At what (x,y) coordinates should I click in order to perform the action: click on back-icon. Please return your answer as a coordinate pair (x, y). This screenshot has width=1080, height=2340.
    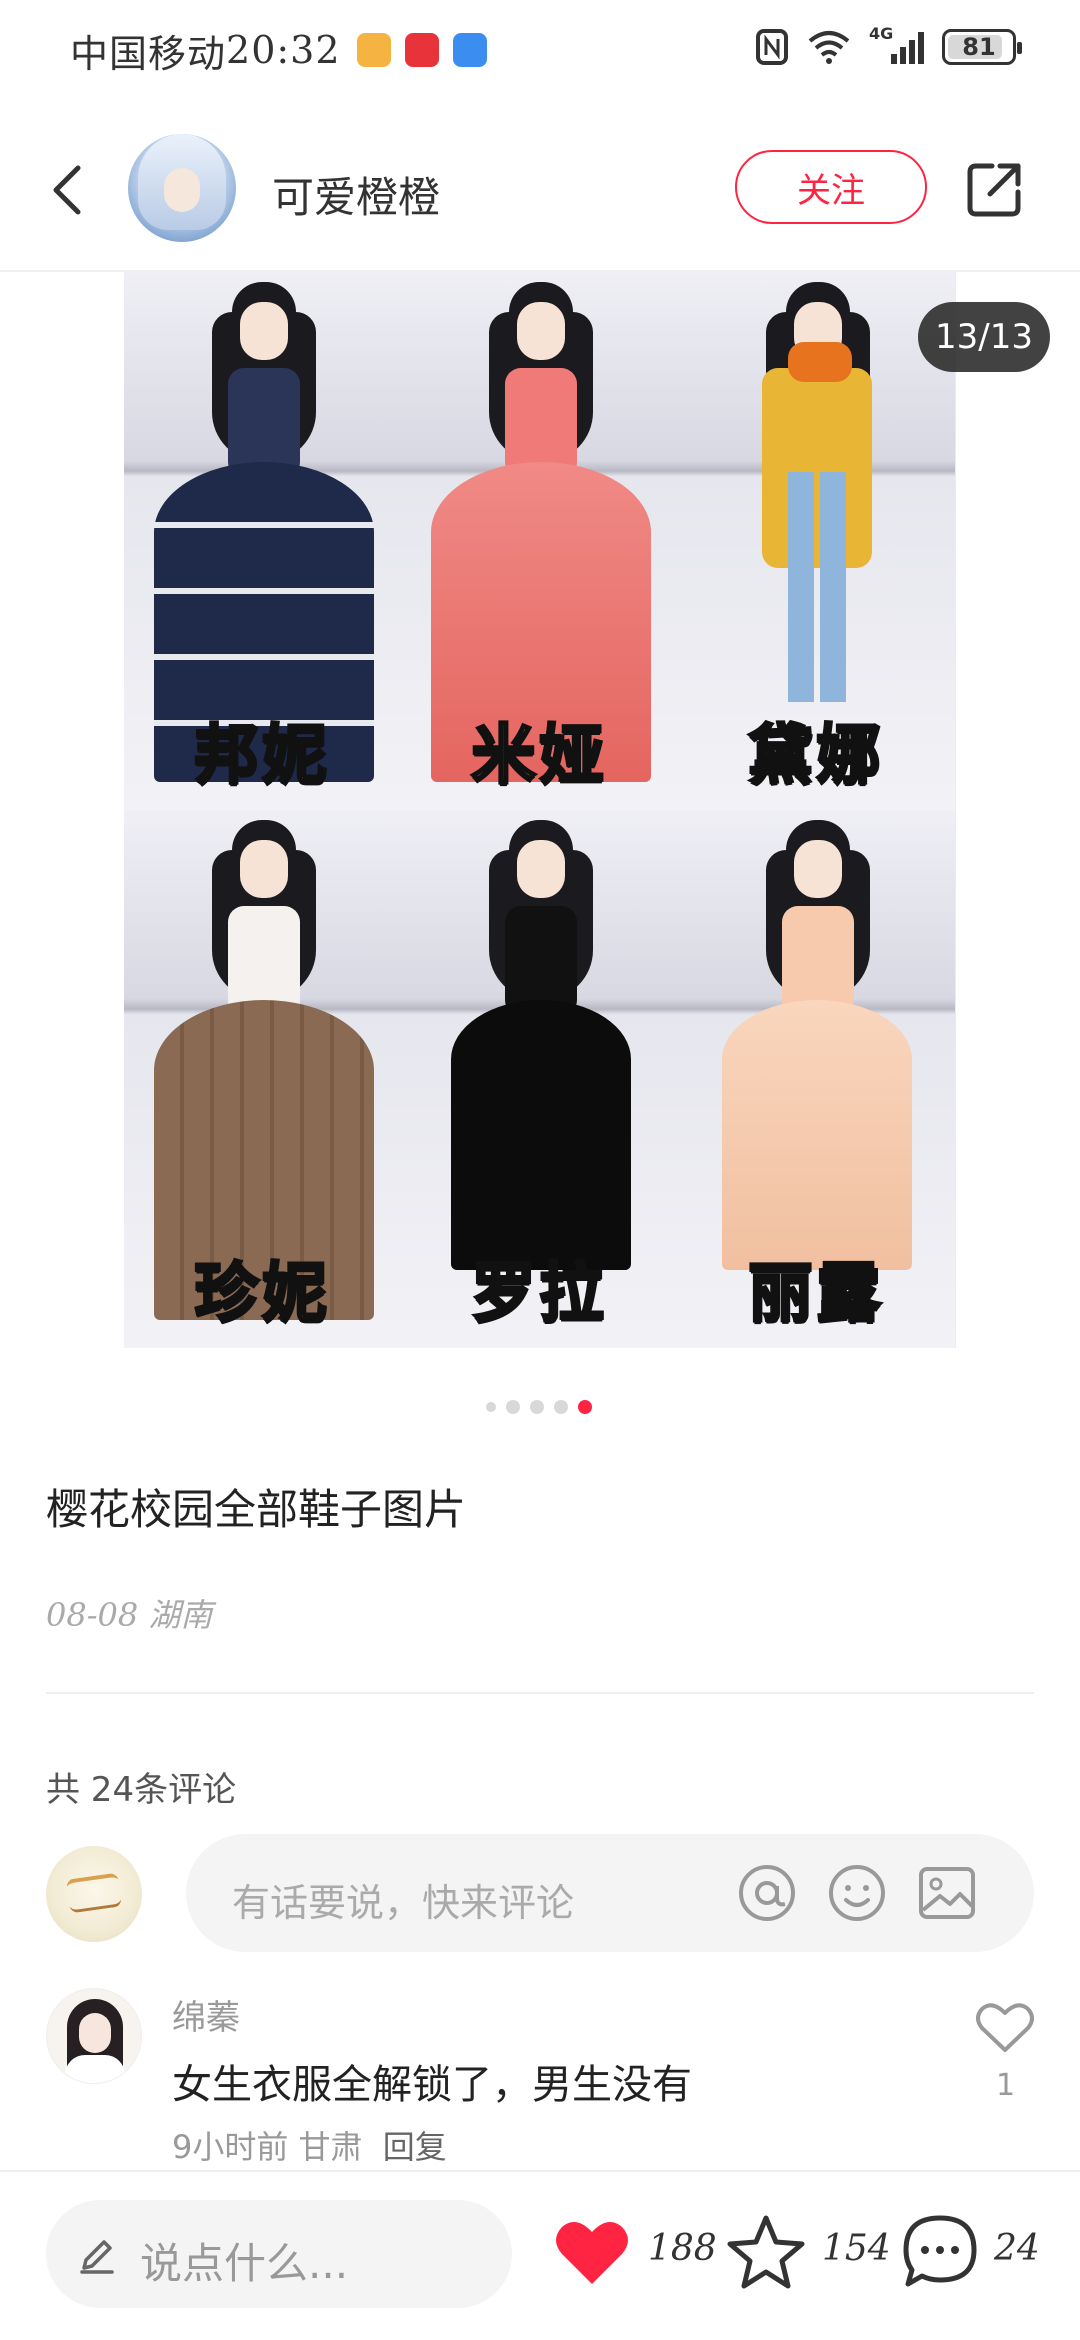
    Looking at the image, I should click on (70, 190).